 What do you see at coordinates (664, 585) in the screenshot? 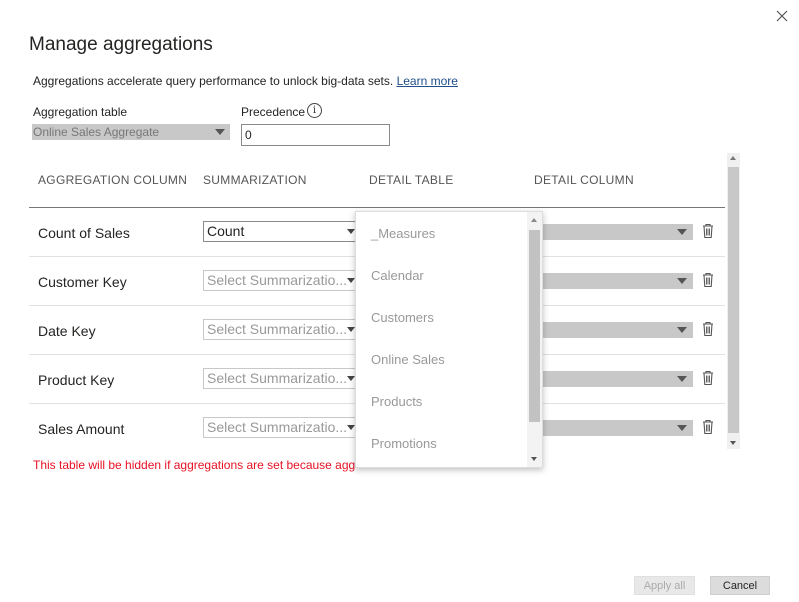
I see `apply-all-button: Apply all` at bounding box center [664, 585].